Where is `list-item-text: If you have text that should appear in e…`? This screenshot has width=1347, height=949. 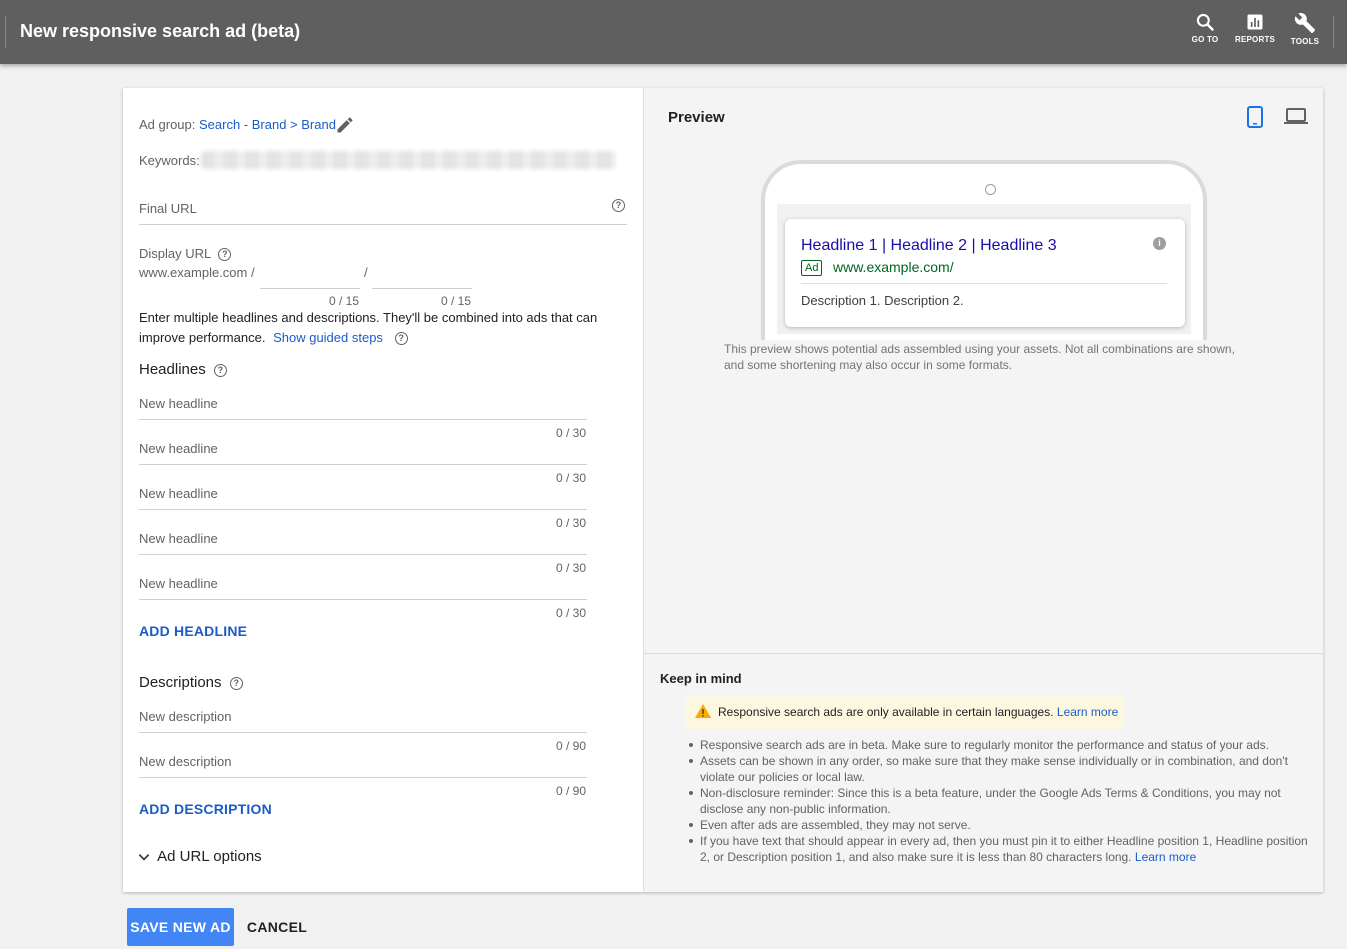
list-item-text: If you have text that should appear in e… is located at coordinates (1004, 849).